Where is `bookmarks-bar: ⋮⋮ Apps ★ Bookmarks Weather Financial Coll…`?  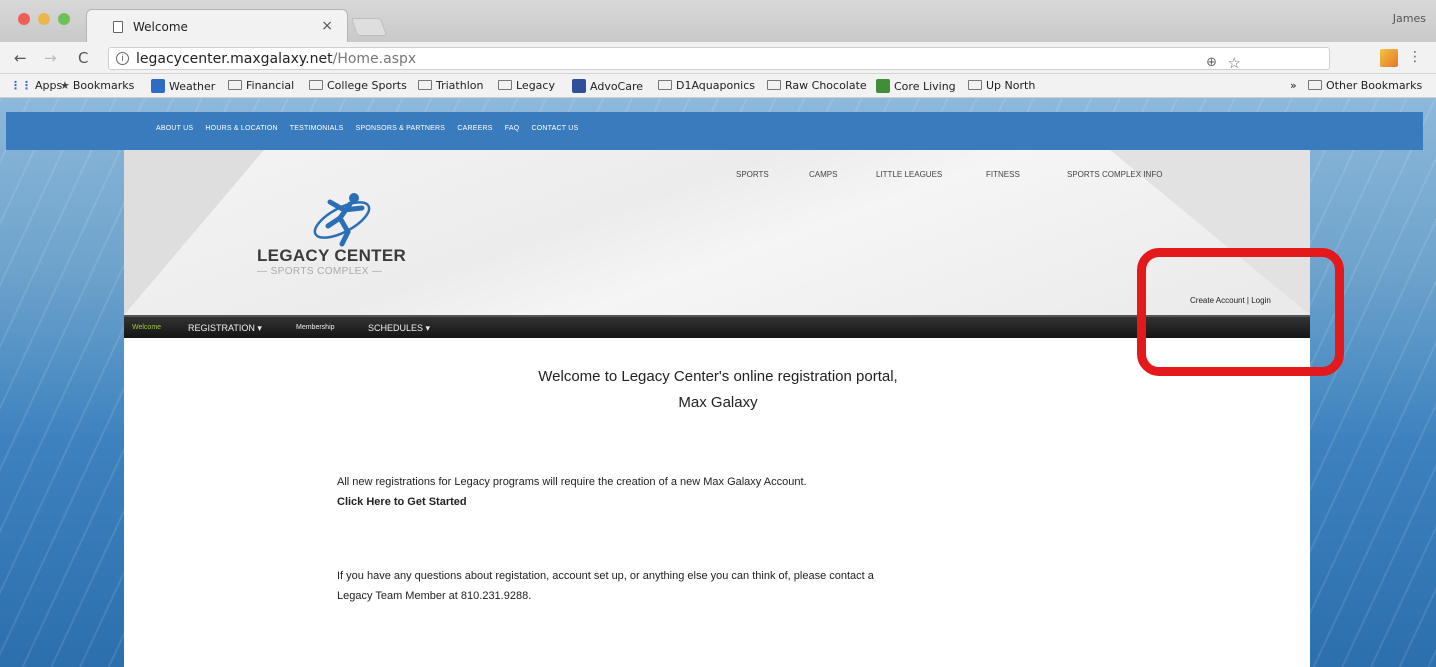 bookmarks-bar: ⋮⋮ Apps ★ Bookmarks Weather Financial Coll… is located at coordinates (718, 86).